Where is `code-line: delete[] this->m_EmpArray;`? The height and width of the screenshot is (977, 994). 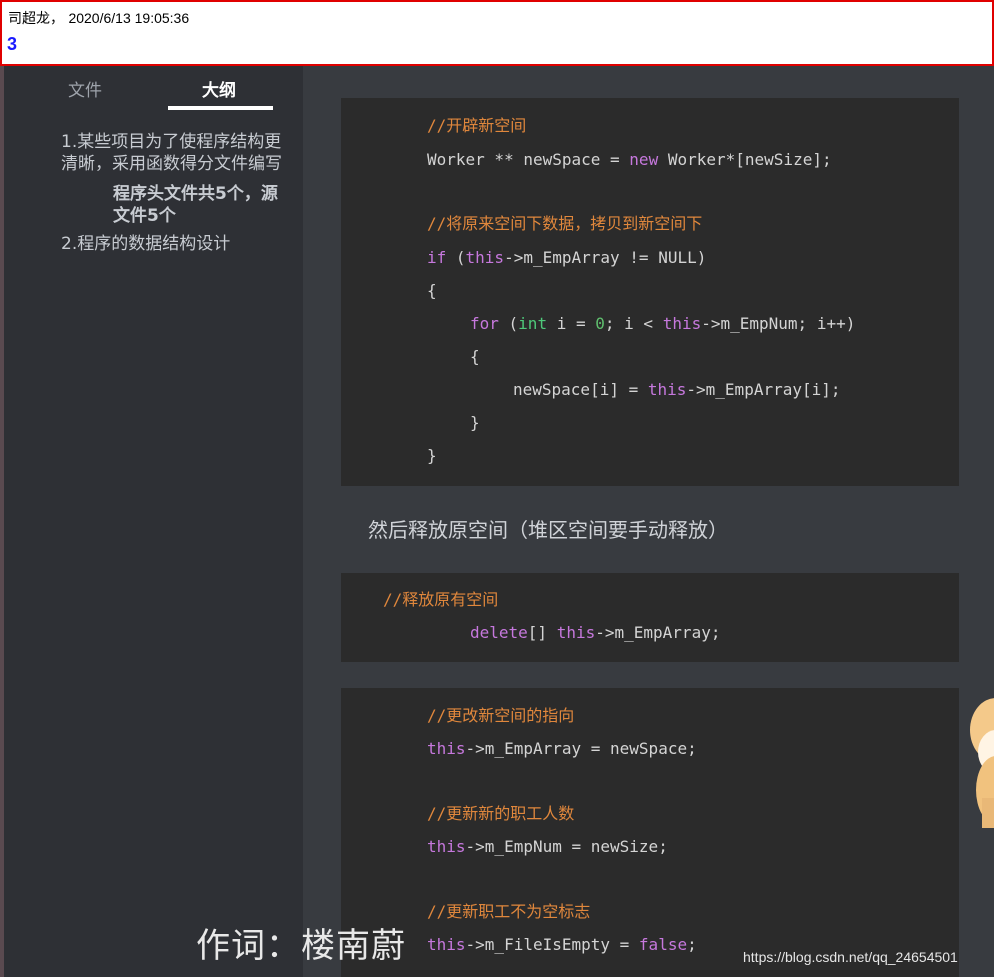 code-line: delete[] this->m_EmpArray; is located at coordinates (595, 633).